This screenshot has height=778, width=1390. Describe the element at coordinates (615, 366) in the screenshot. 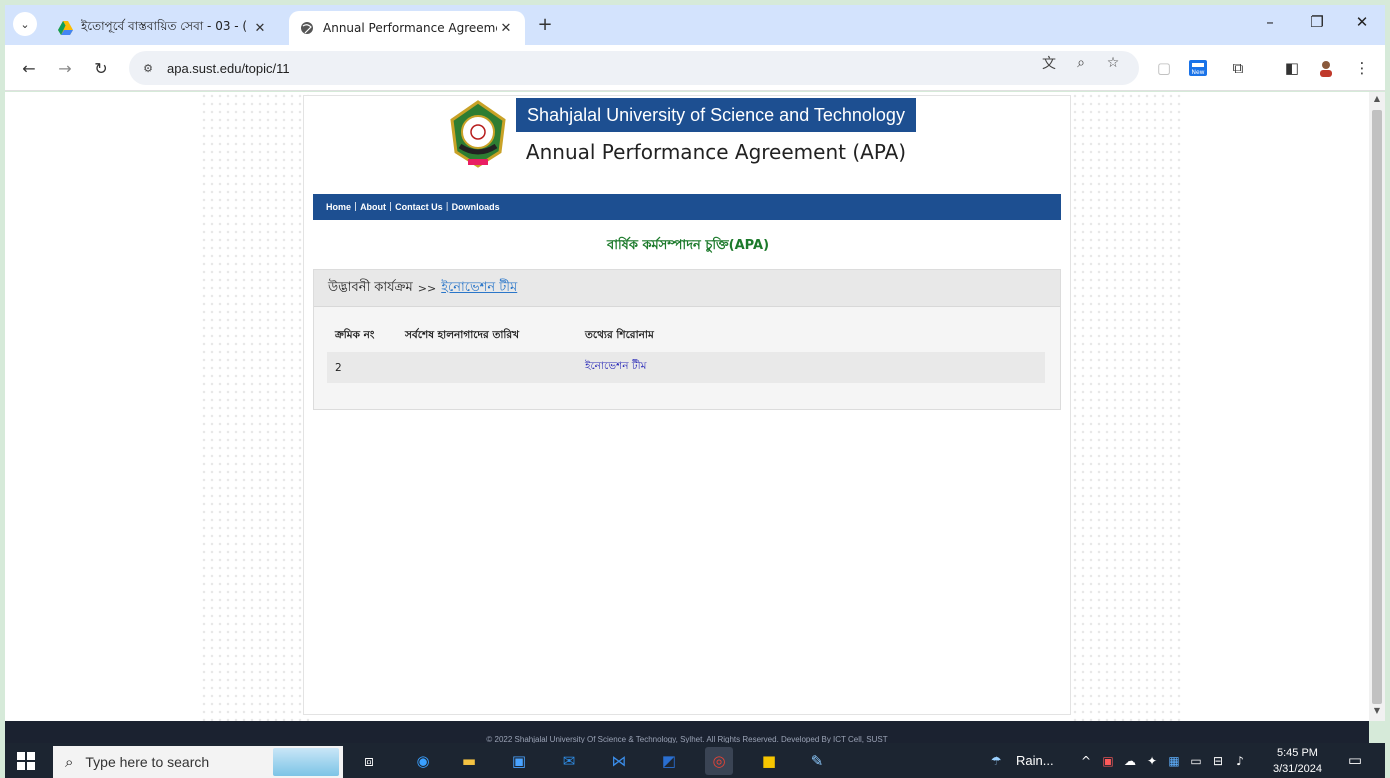

I see `topic-link: ইনোভেশন টীম` at that location.